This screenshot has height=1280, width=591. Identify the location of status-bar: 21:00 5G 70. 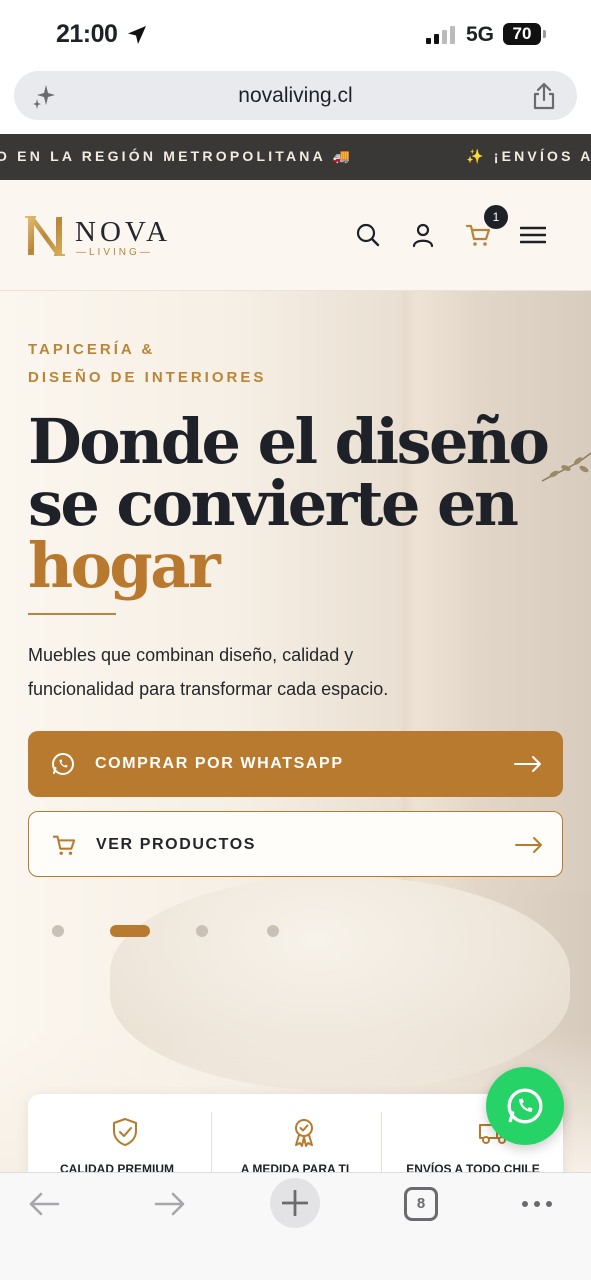
(295, 34).